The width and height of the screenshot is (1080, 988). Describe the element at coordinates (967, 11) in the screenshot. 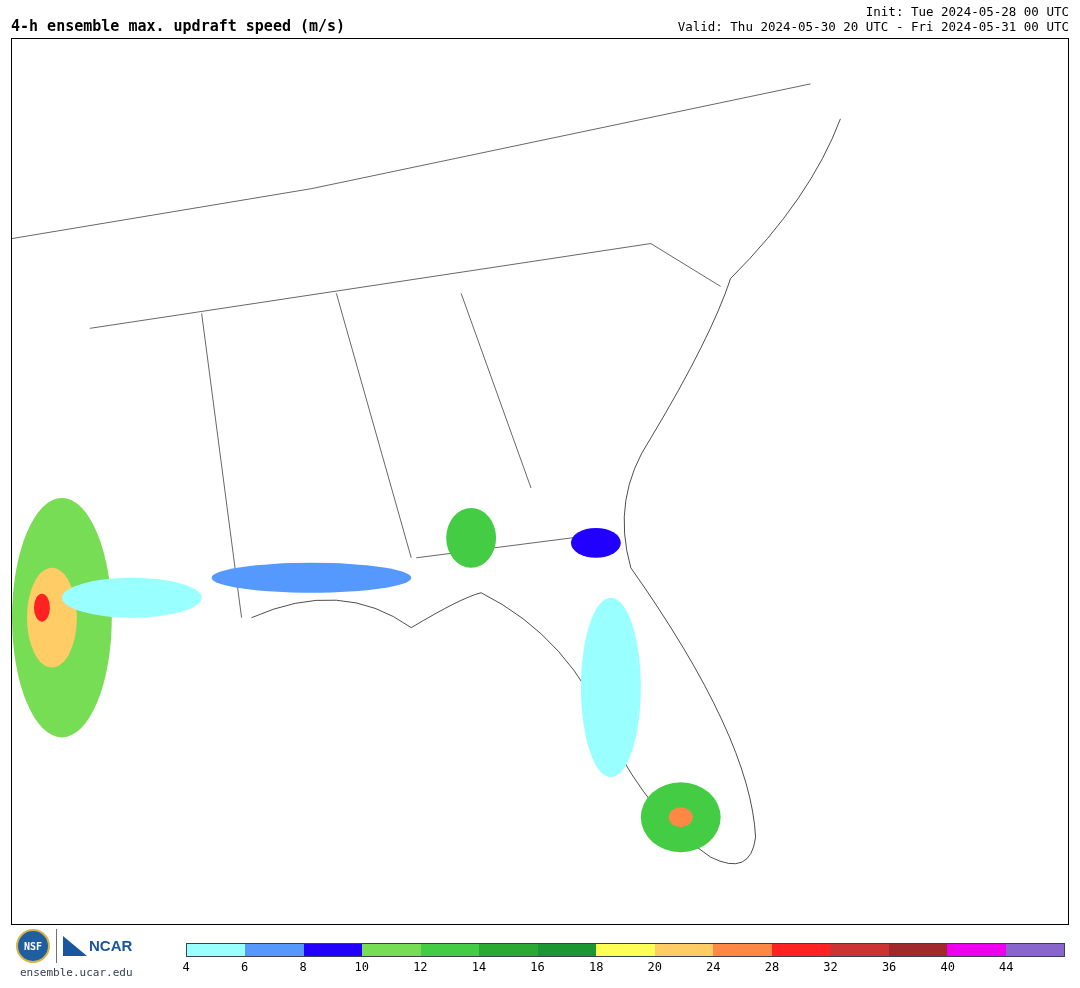

I see `init-time: Init: Tue 2024-05-28 00 UTC` at that location.